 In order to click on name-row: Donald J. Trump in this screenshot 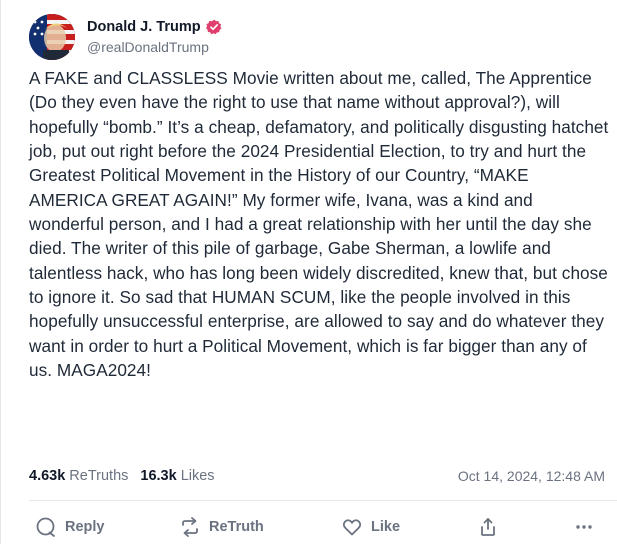, I will do `click(154, 27)`.